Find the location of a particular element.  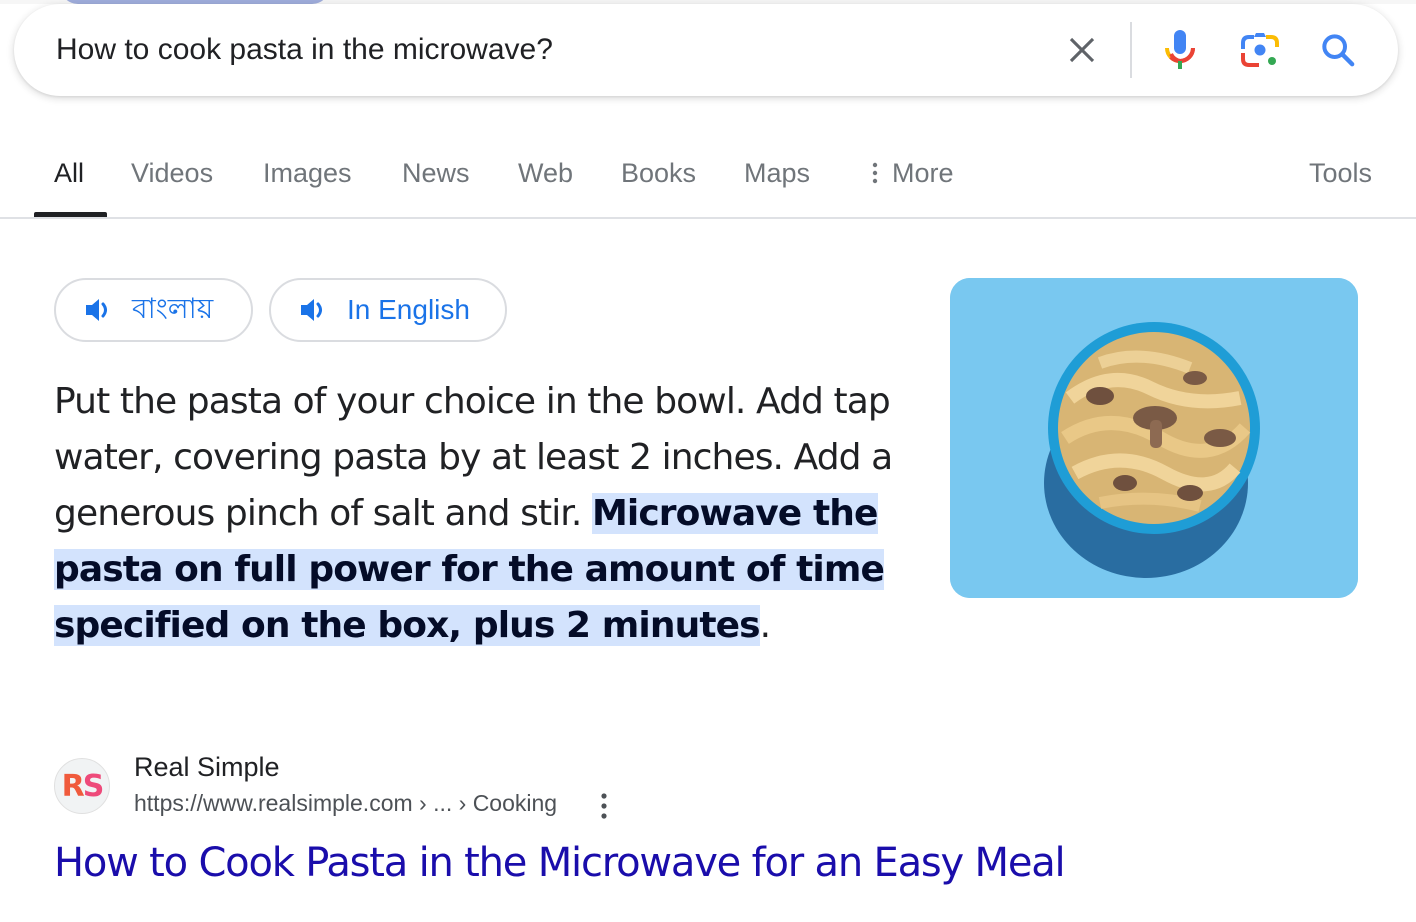

snippet-tail: . is located at coordinates (765, 625).